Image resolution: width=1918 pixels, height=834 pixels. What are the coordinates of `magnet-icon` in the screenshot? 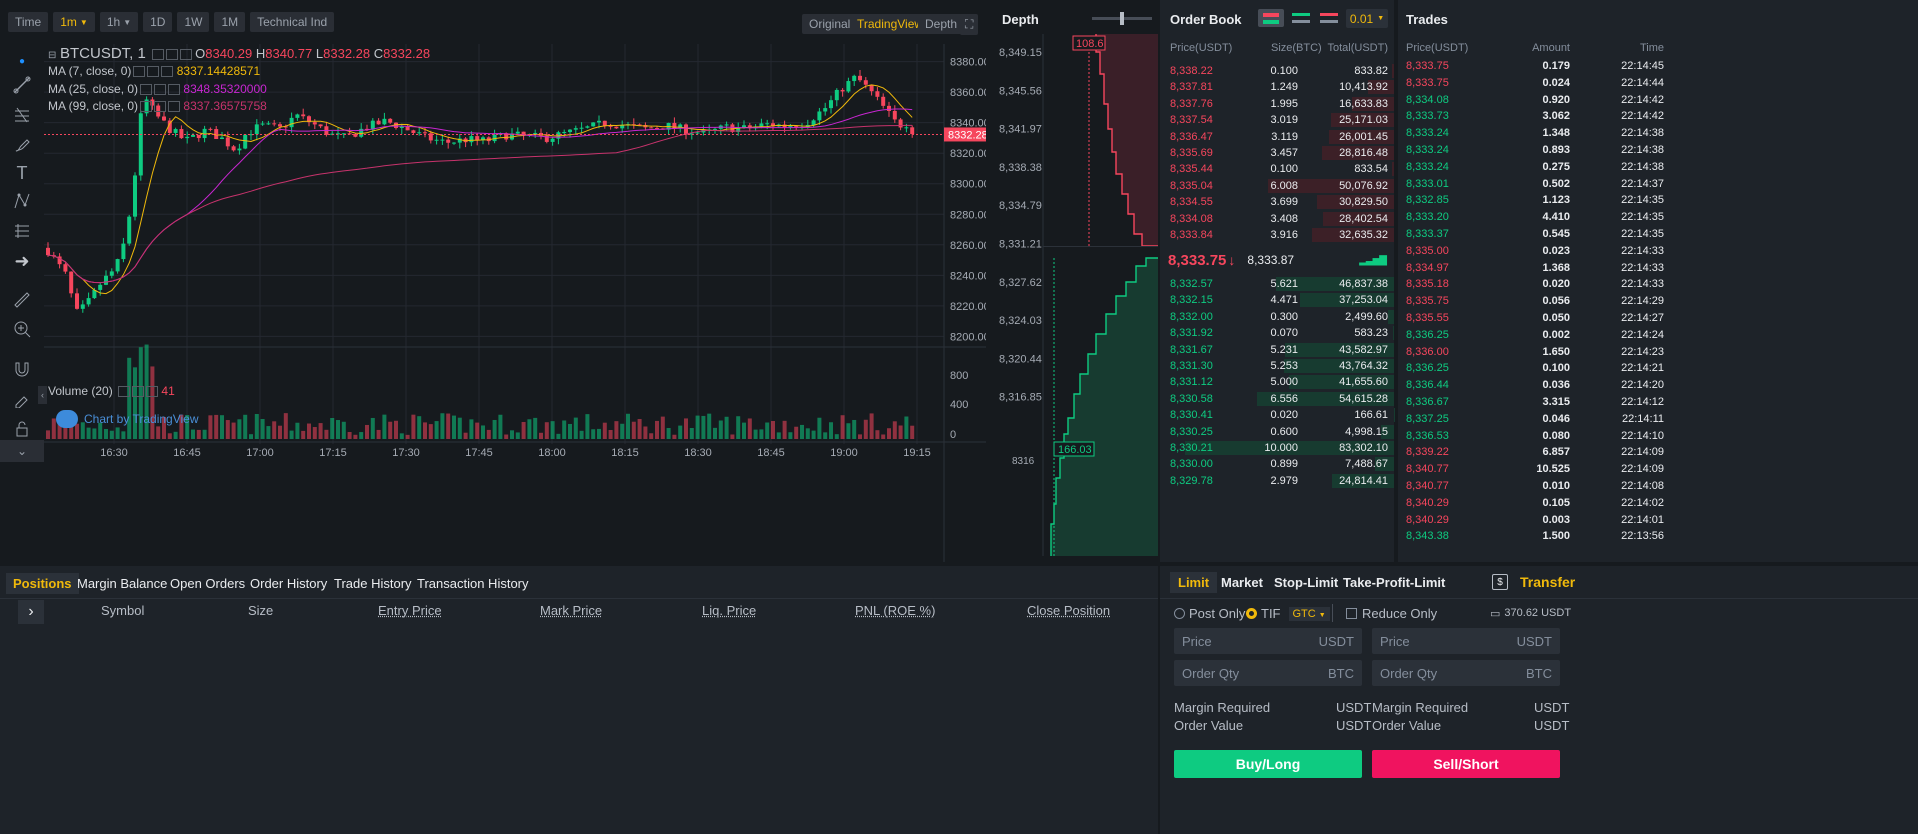 It's located at (22, 369).